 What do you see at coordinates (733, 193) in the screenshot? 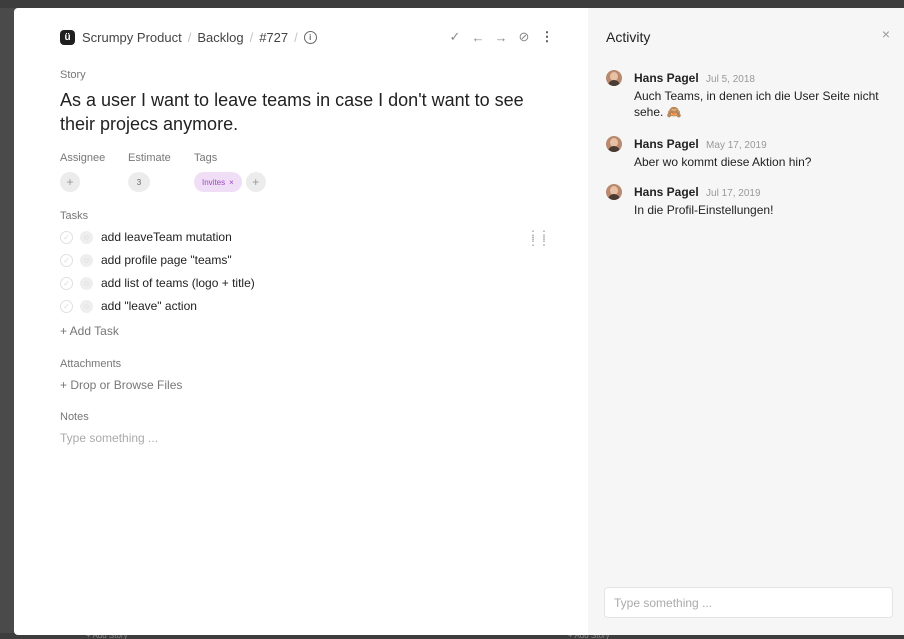
I see `comment-date: Jul 17, 2019` at bounding box center [733, 193].